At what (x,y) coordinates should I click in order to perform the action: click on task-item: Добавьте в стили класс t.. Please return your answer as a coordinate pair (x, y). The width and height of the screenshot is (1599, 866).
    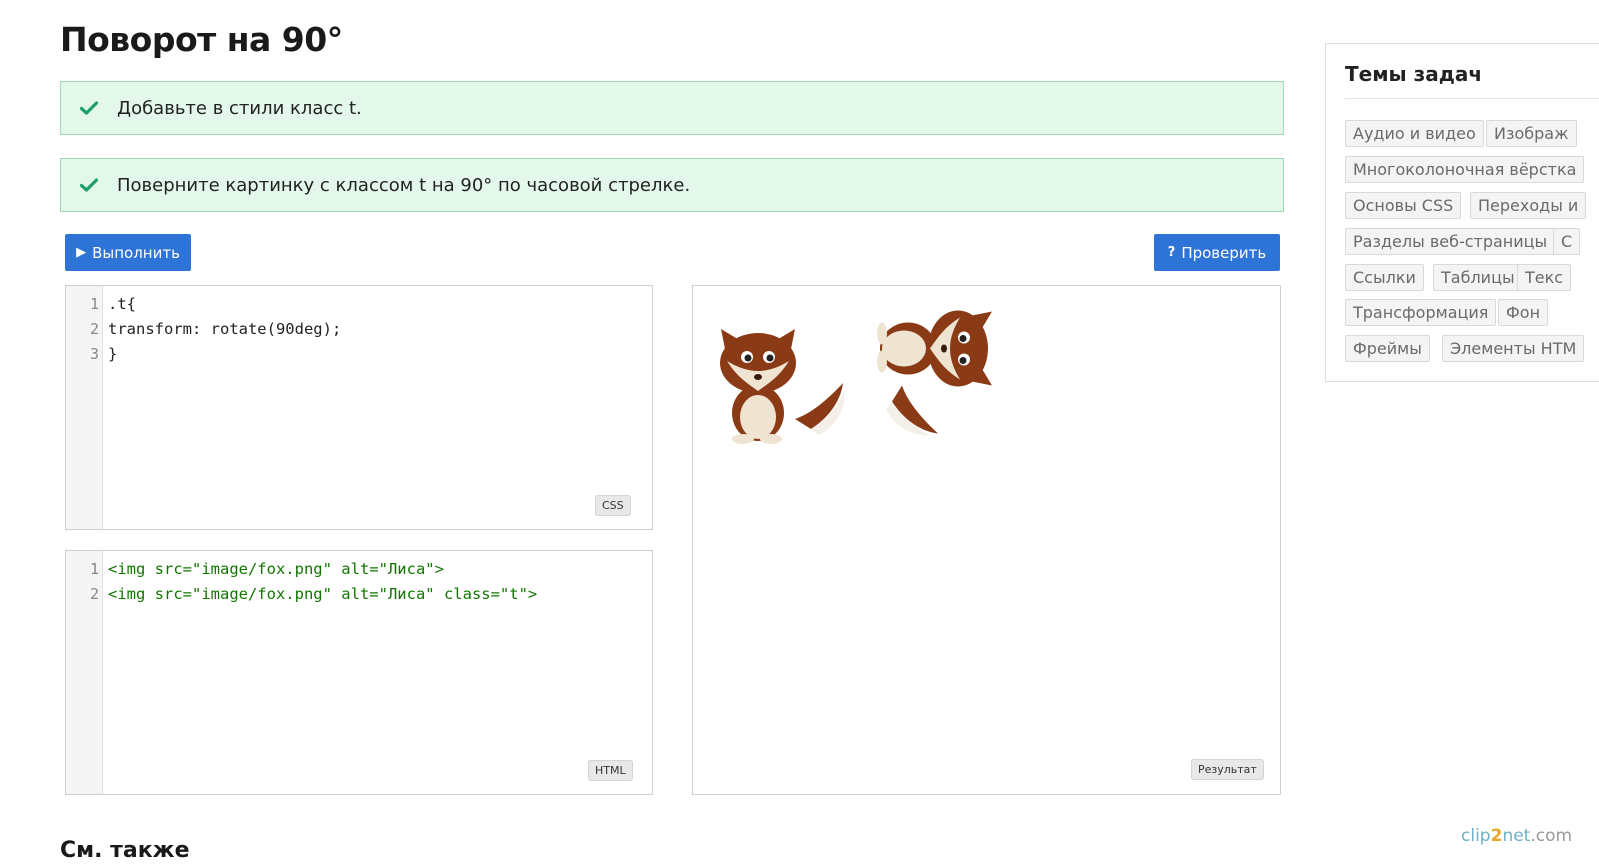
    Looking at the image, I should click on (672, 108).